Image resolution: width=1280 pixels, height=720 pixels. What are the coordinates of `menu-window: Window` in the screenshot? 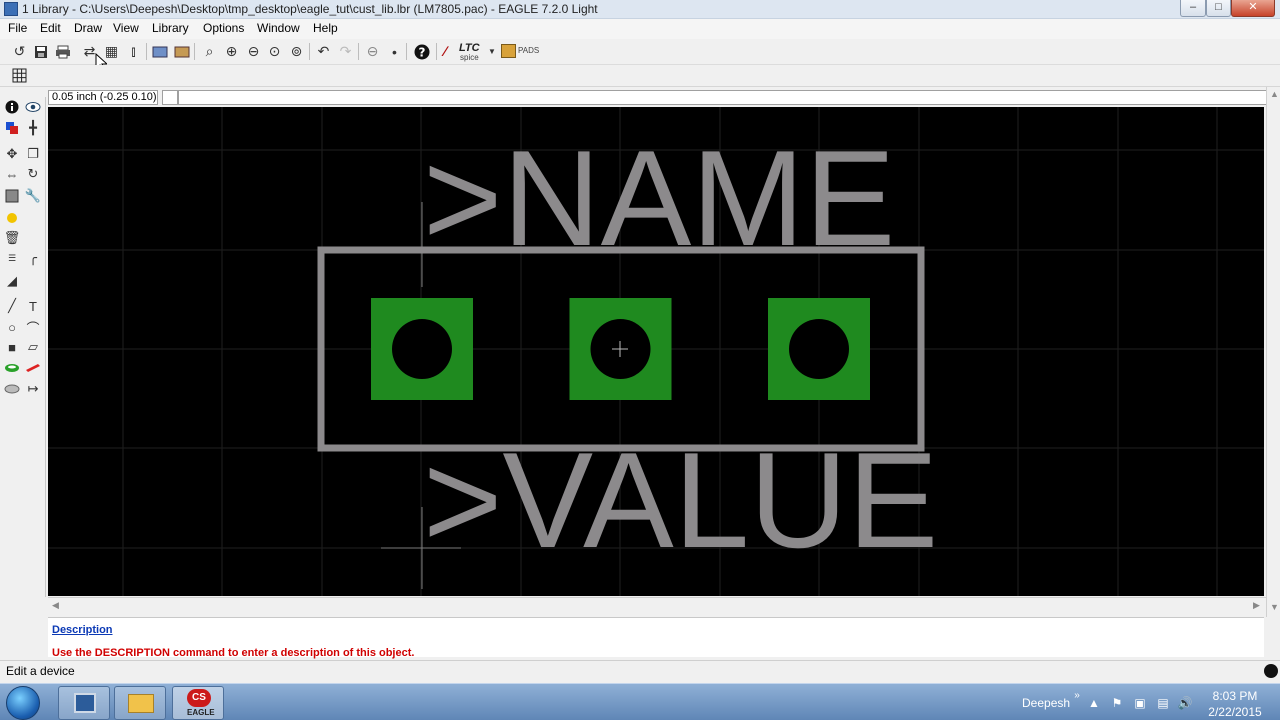 It's located at (278, 28).